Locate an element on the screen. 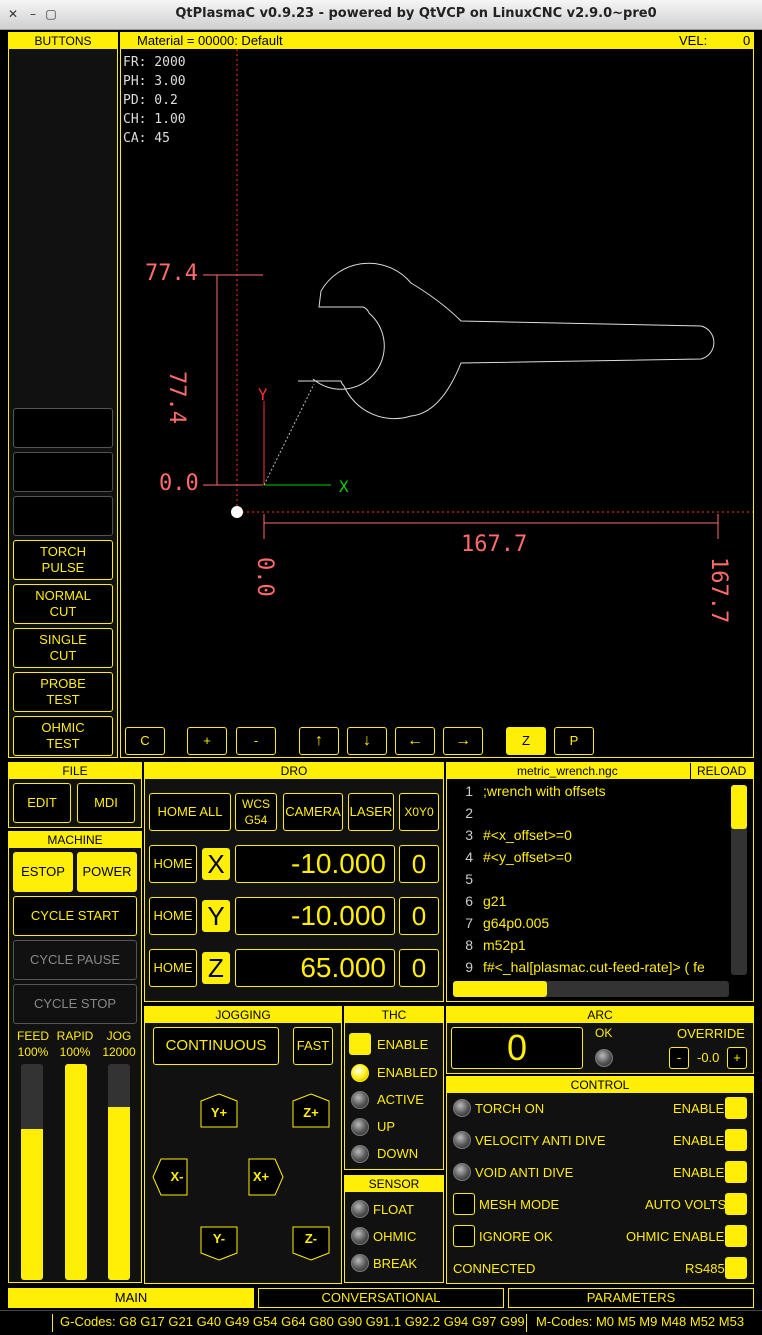  ohmic-probe-label: OHMIC is located at coordinates (395, 1236).